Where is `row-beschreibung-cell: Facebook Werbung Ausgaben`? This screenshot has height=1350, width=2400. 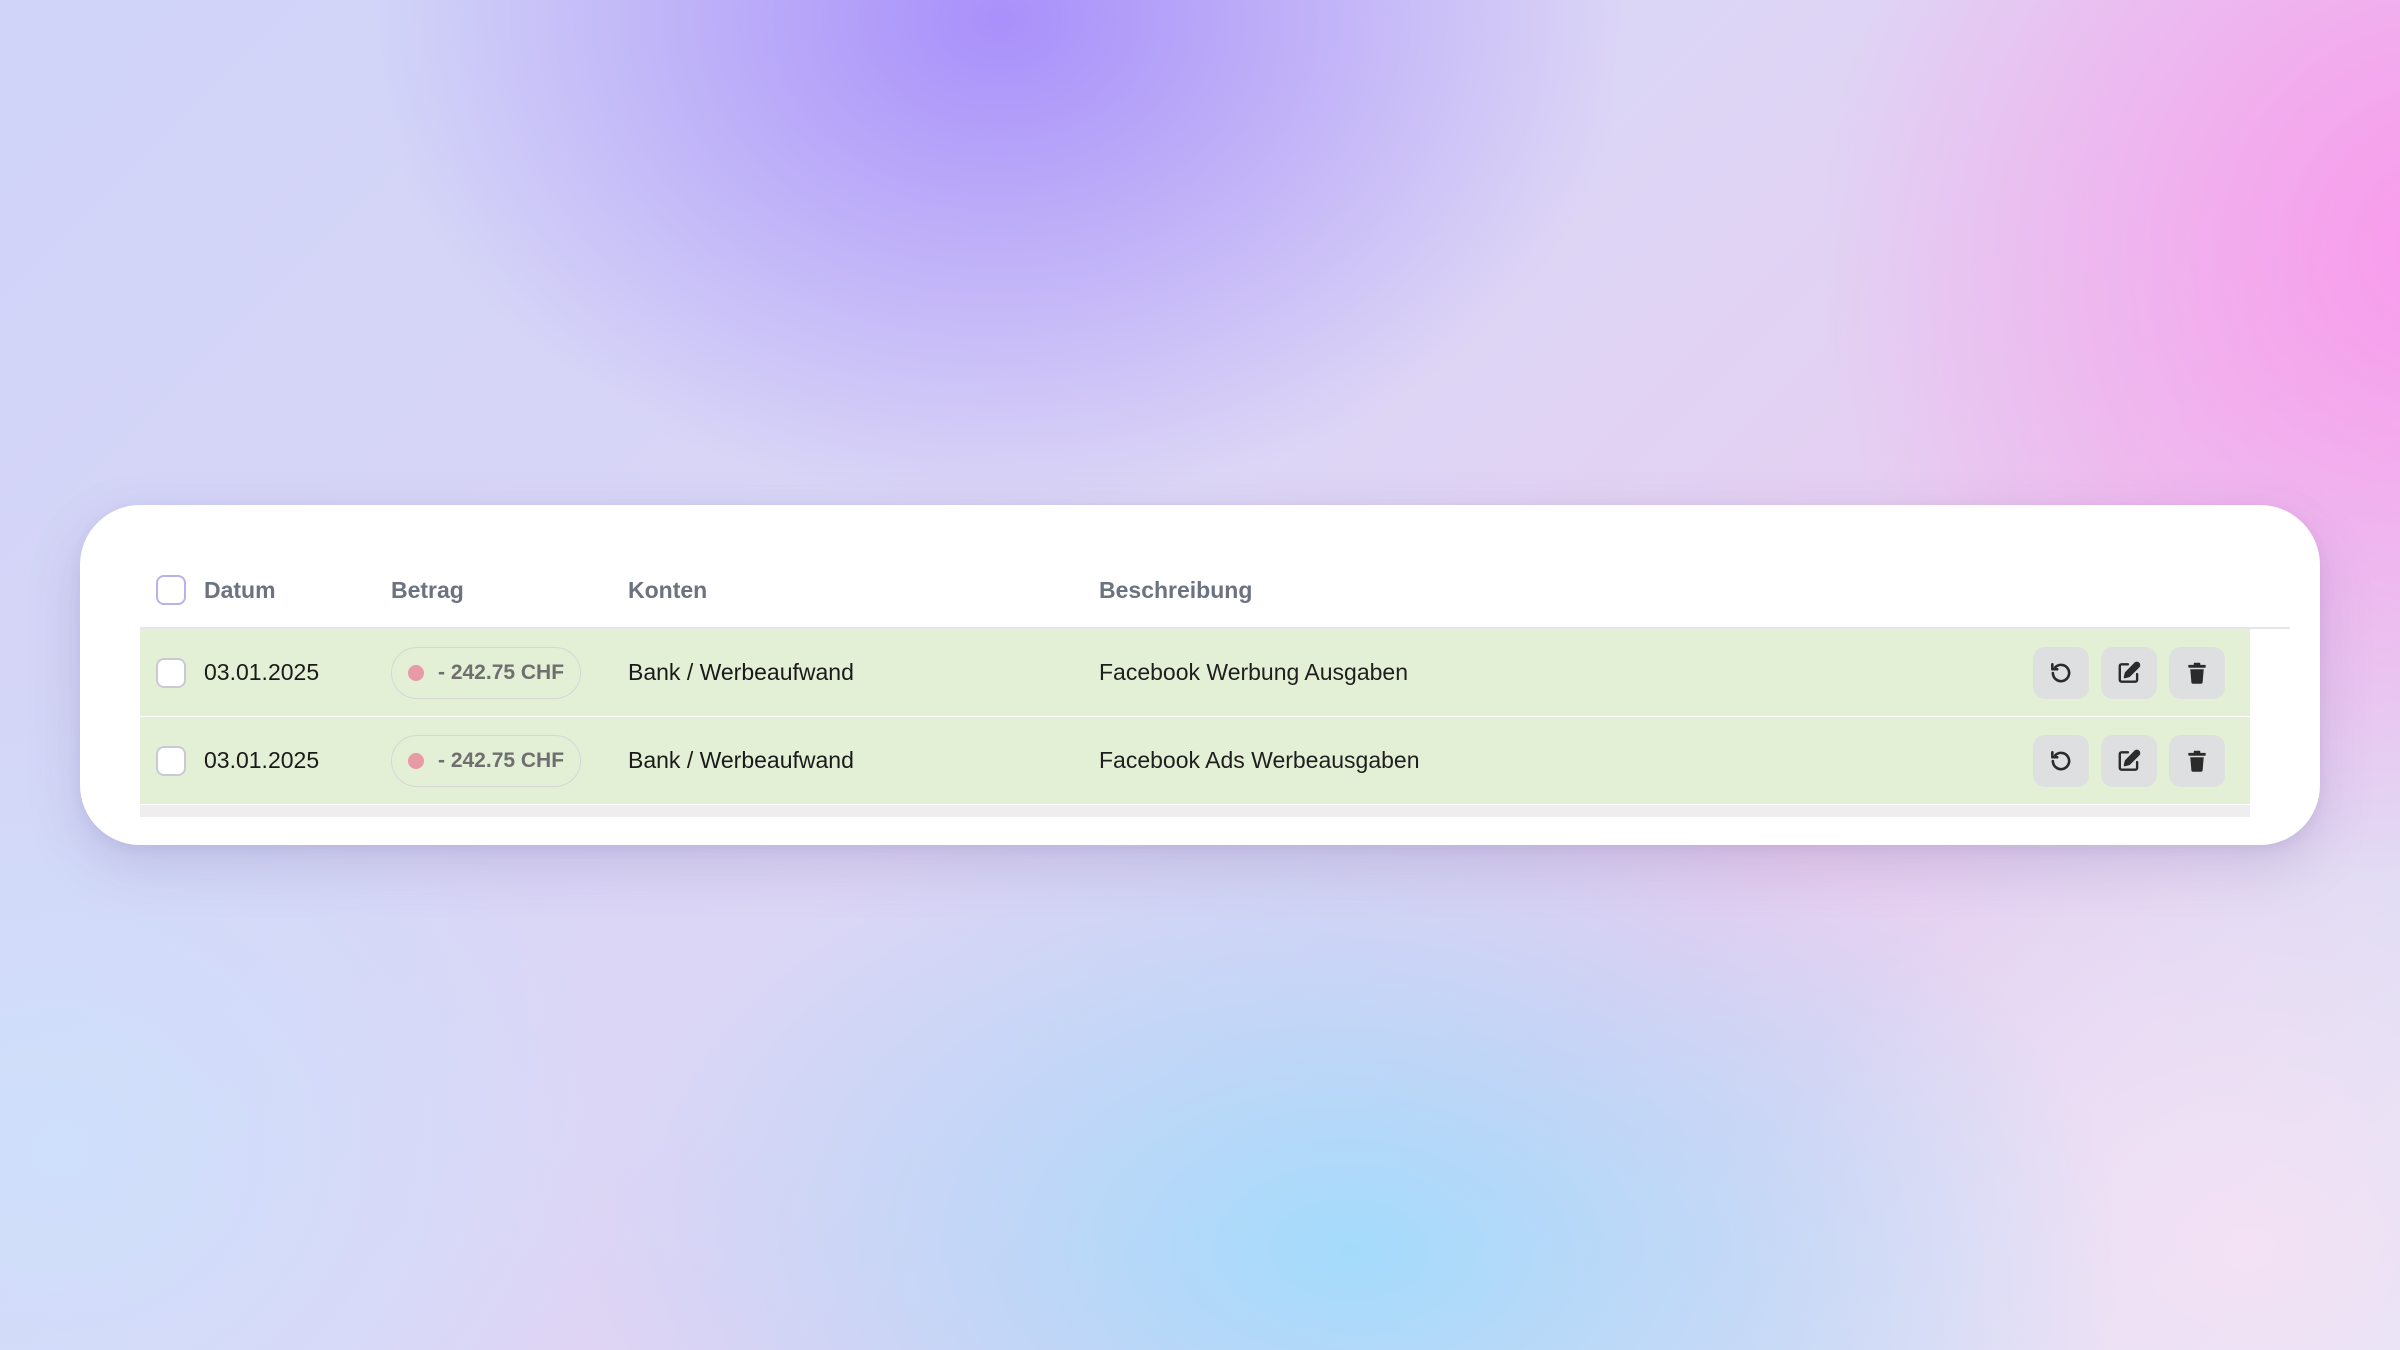 row-beschreibung-cell: Facebook Werbung Ausgaben is located at coordinates (1253, 672).